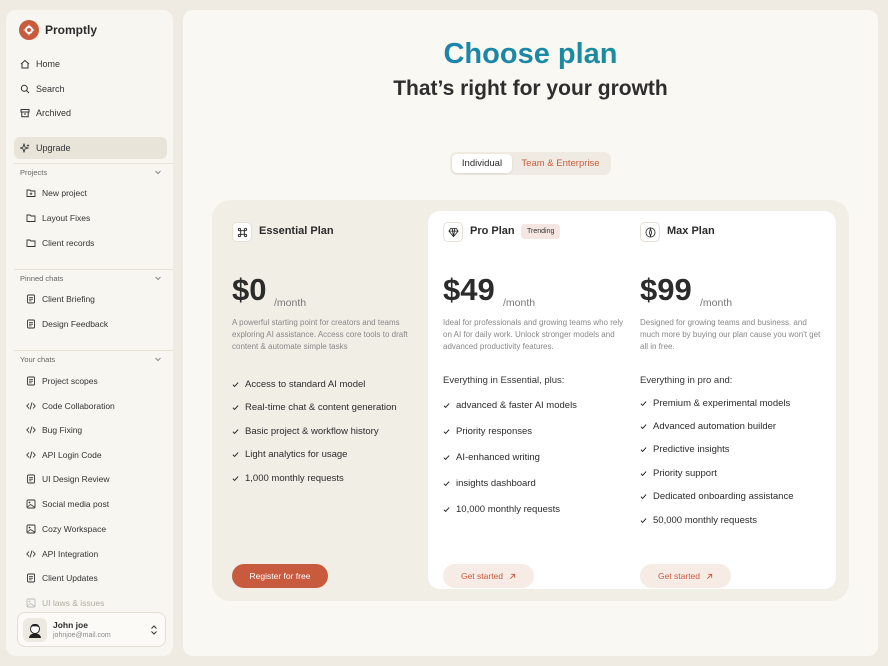 The width and height of the screenshot is (888, 666). What do you see at coordinates (698, 520) in the screenshot?
I see `plan-feature: 50,000 monthly requests` at bounding box center [698, 520].